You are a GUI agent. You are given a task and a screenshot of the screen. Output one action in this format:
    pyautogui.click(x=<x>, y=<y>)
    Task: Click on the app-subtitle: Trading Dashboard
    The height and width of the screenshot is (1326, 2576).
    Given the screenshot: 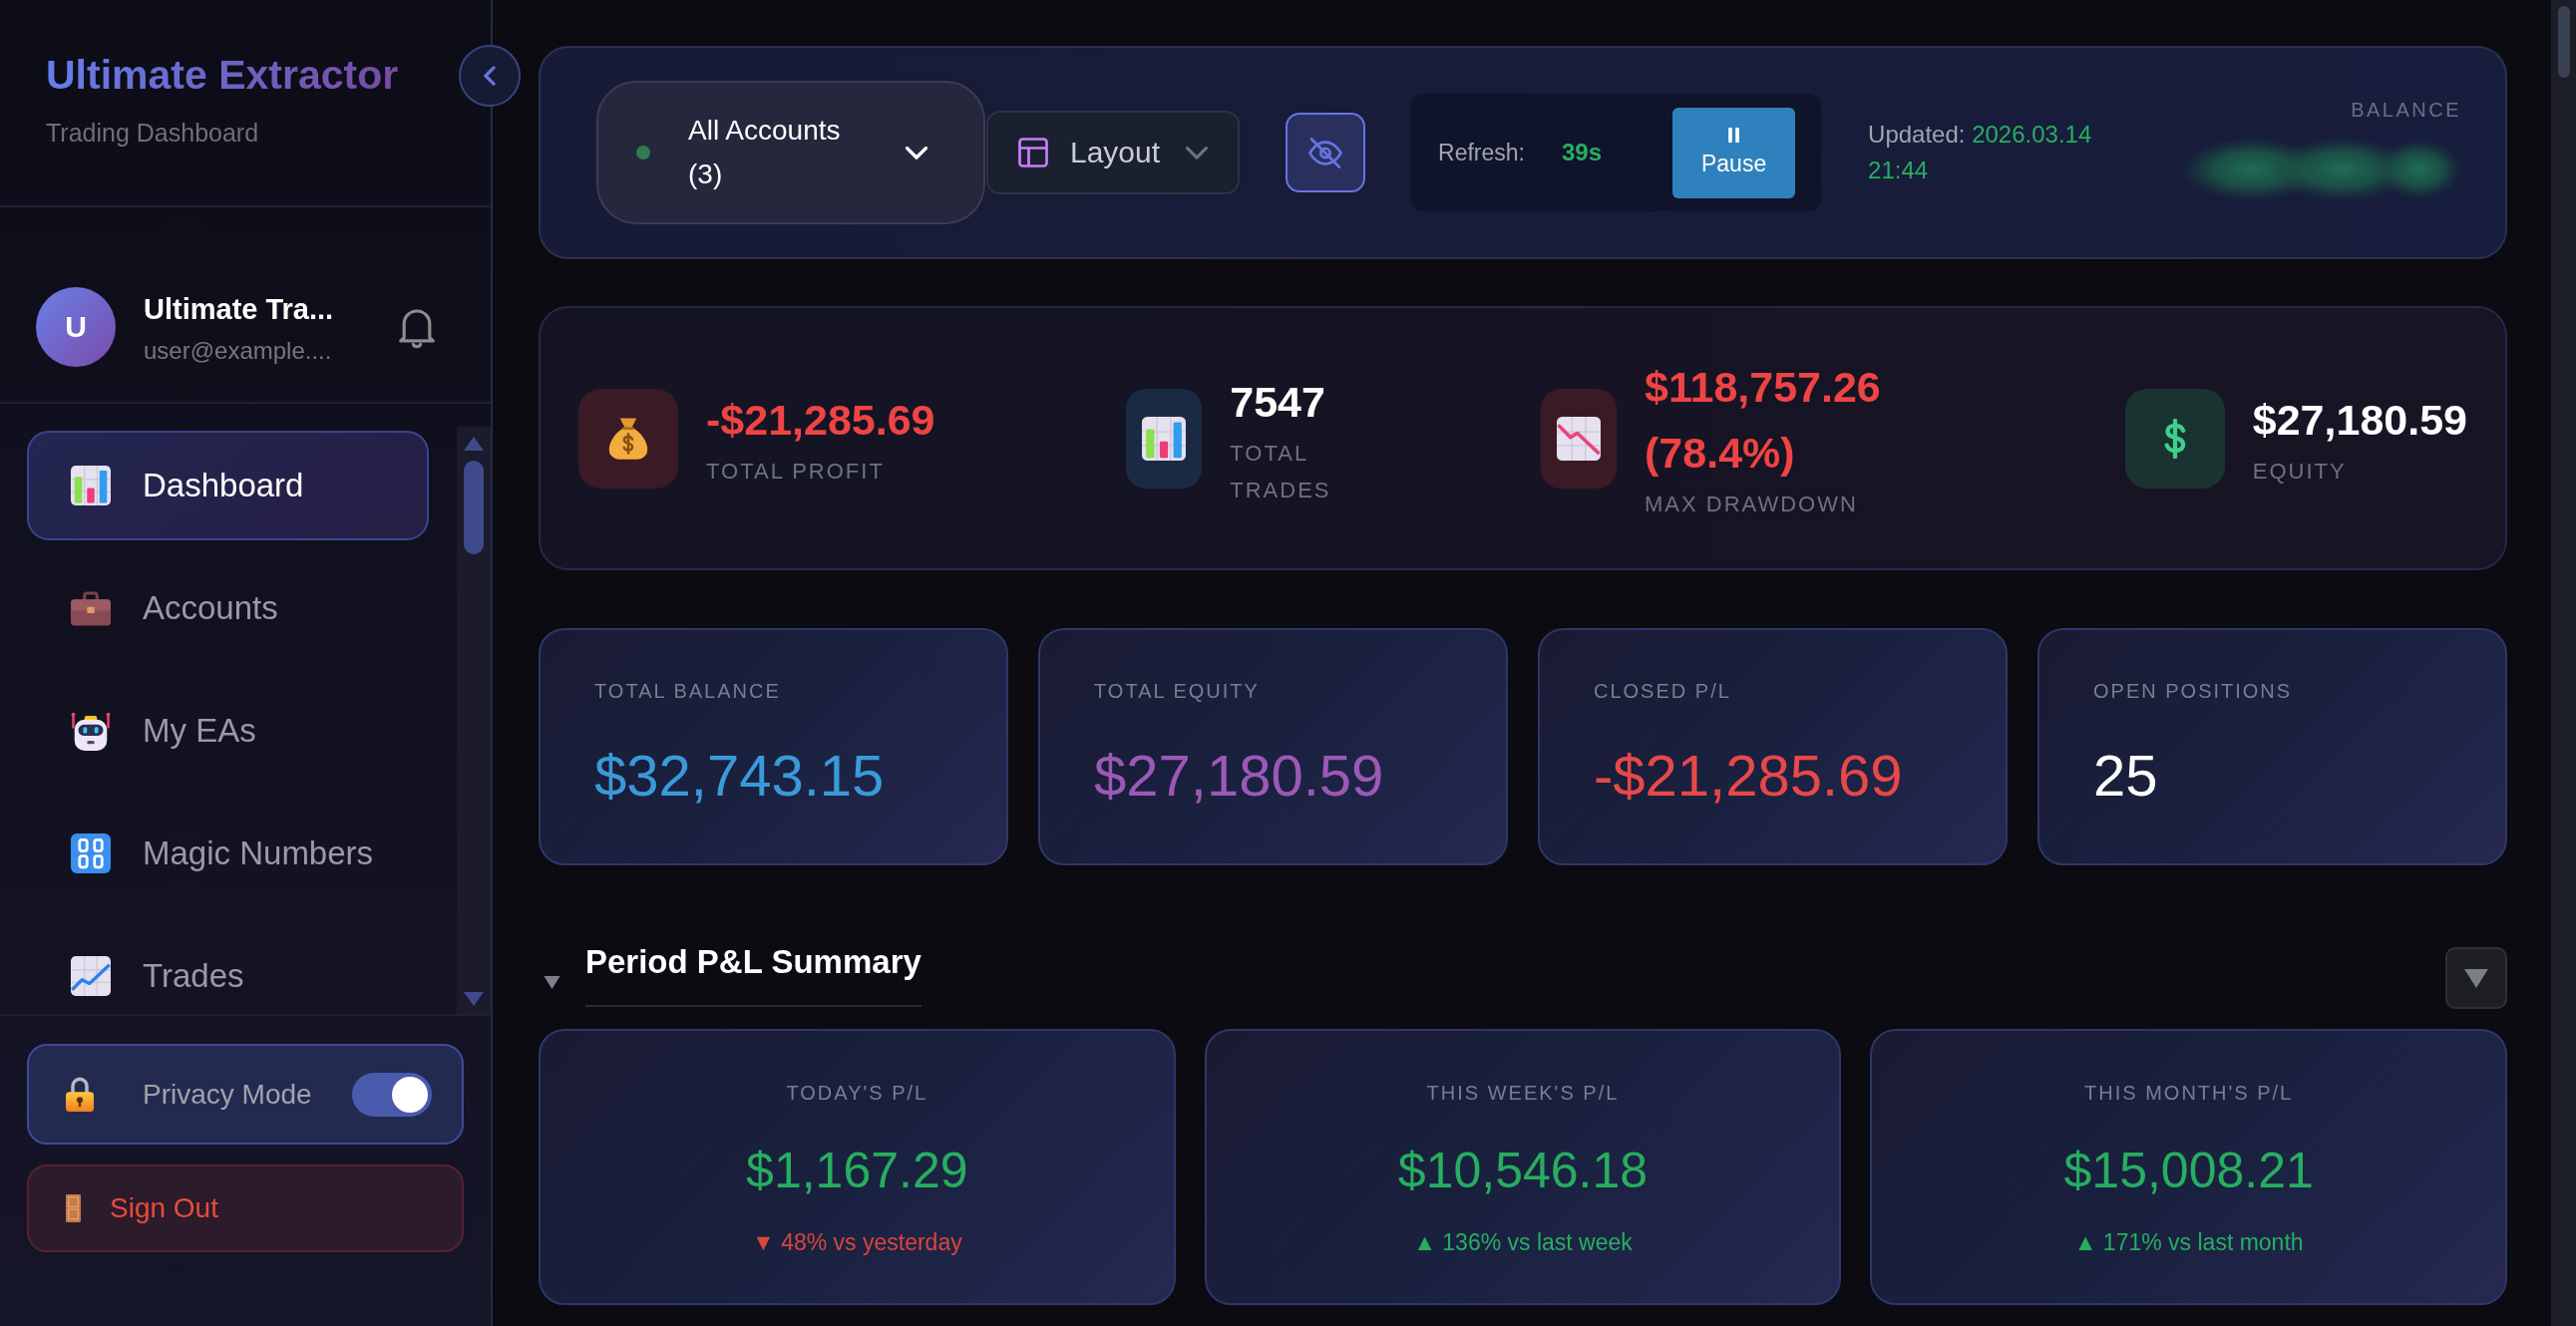 What is the action you would take?
    pyautogui.click(x=153, y=133)
    